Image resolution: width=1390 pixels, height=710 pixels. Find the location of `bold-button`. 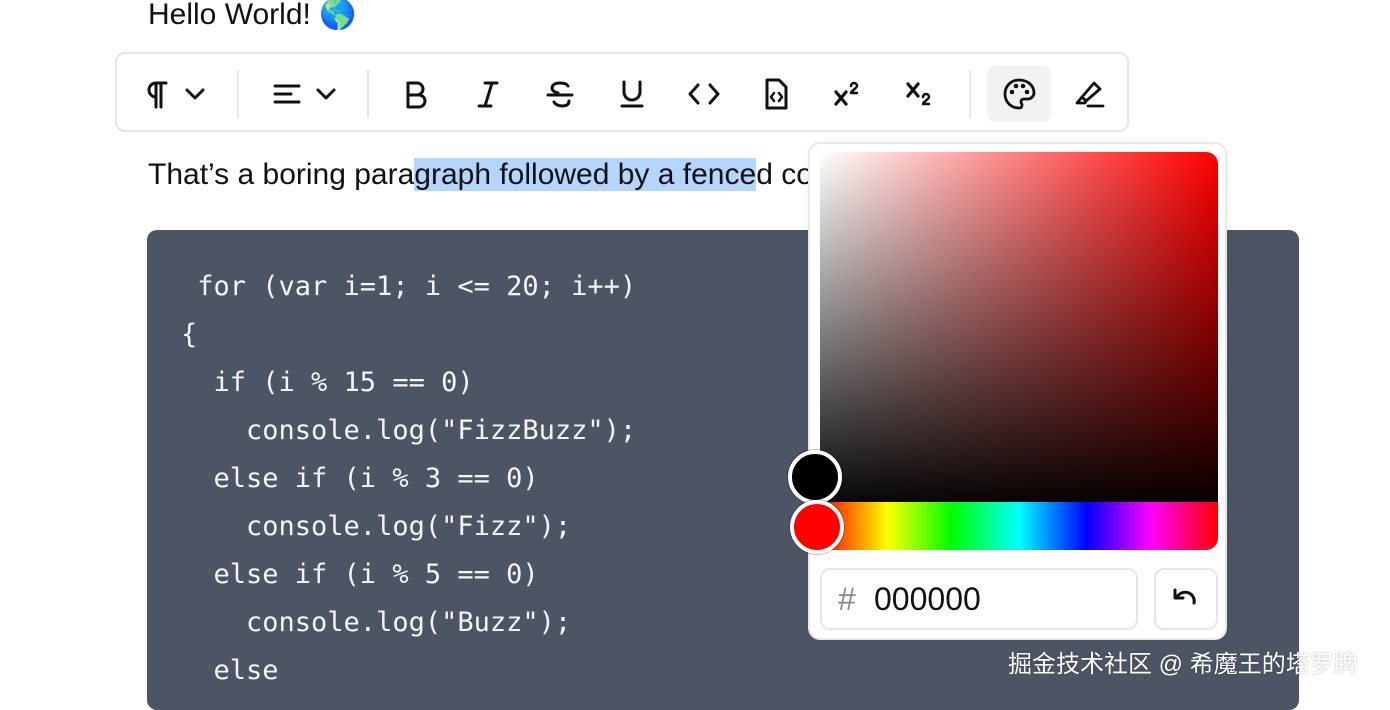

bold-button is located at coordinates (416, 94).